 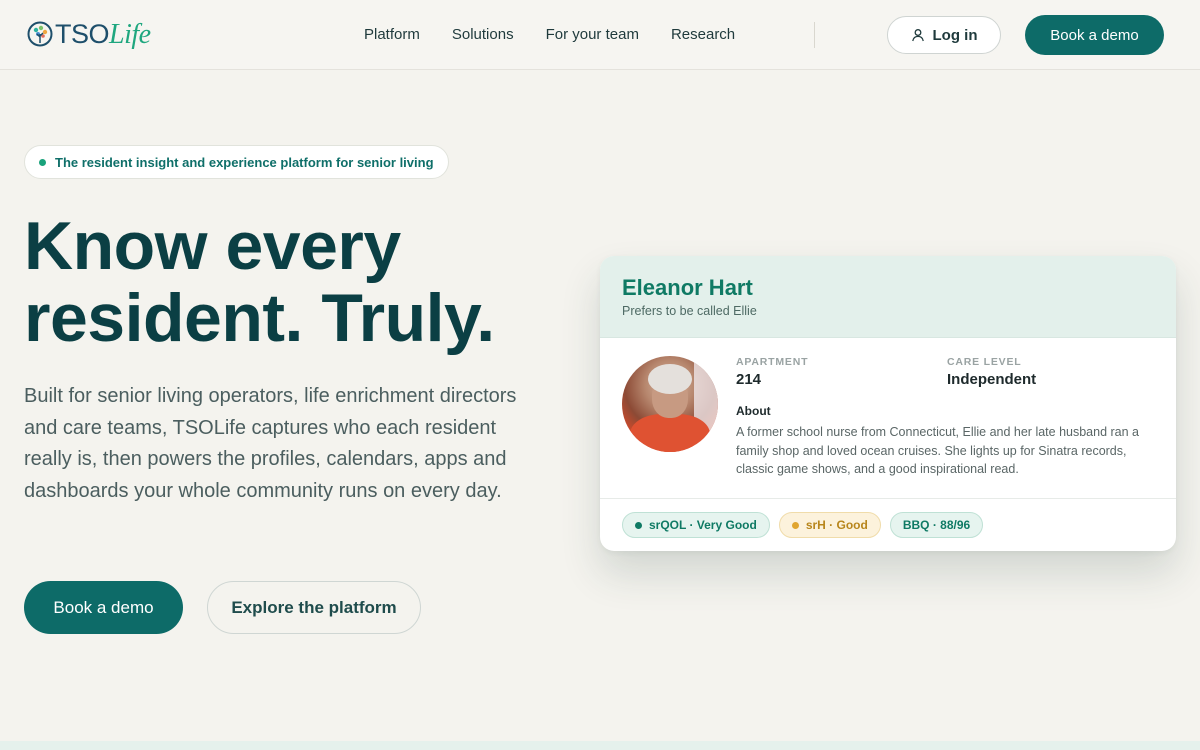 What do you see at coordinates (1094, 35) in the screenshot?
I see `book-demo-header-button: Book a demo` at bounding box center [1094, 35].